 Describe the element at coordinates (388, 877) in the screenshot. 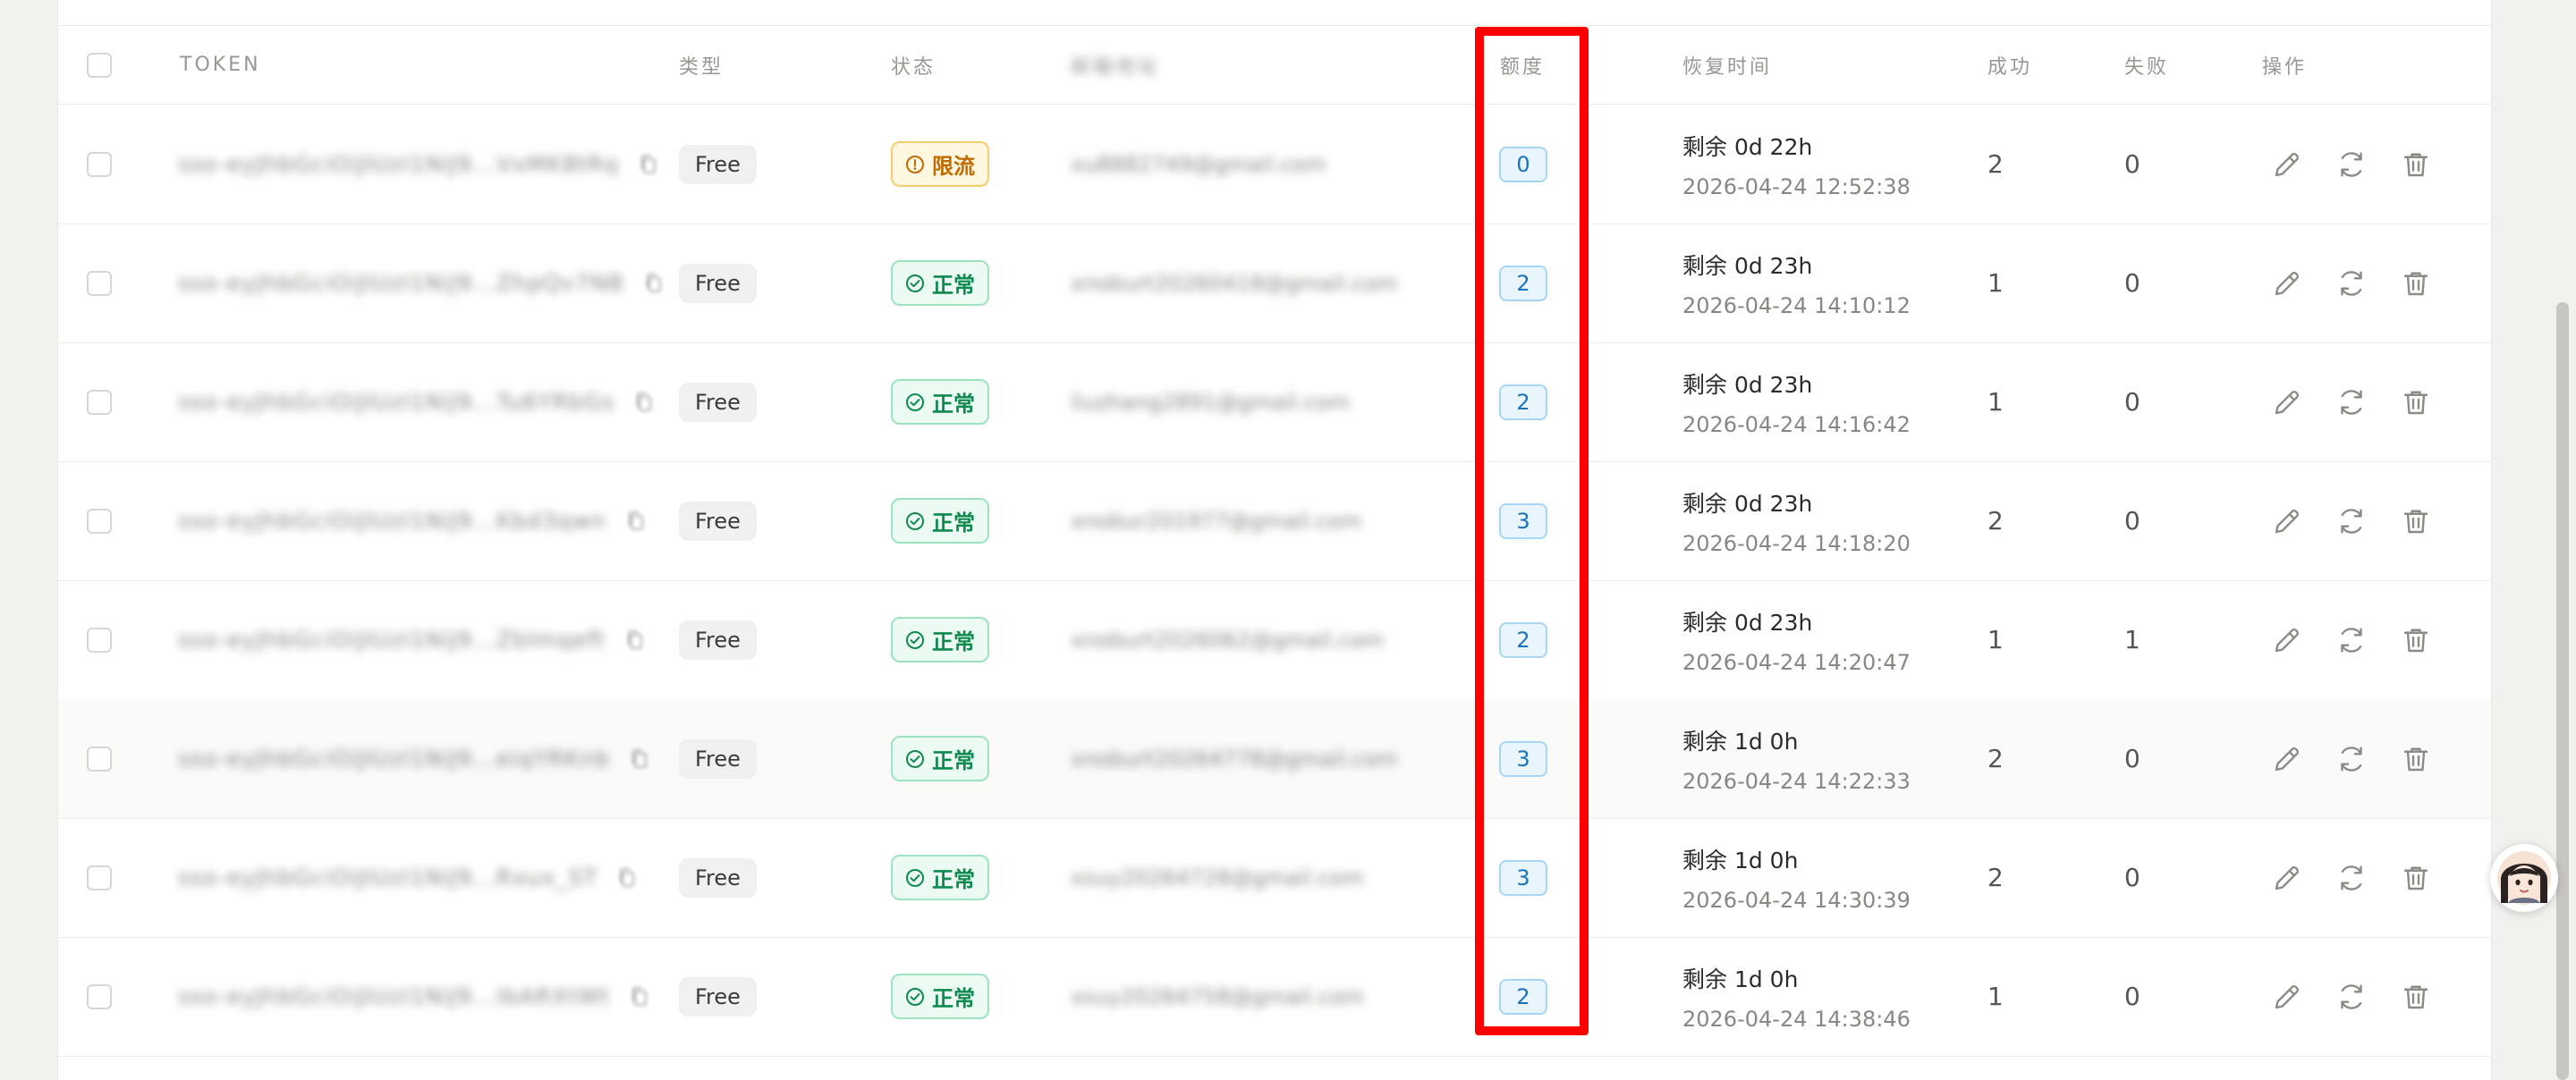

I see `token-value: sso-eyJhbGciOiJIUzI1NiJ9...Rxux_ST` at that location.